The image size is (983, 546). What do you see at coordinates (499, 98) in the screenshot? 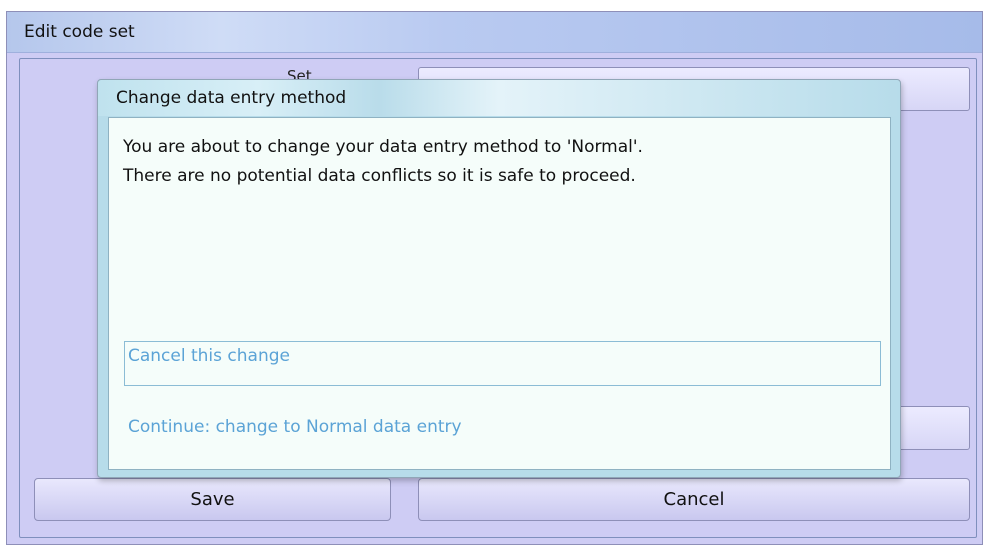
I see `dialog-titlebar: Change data entry method` at bounding box center [499, 98].